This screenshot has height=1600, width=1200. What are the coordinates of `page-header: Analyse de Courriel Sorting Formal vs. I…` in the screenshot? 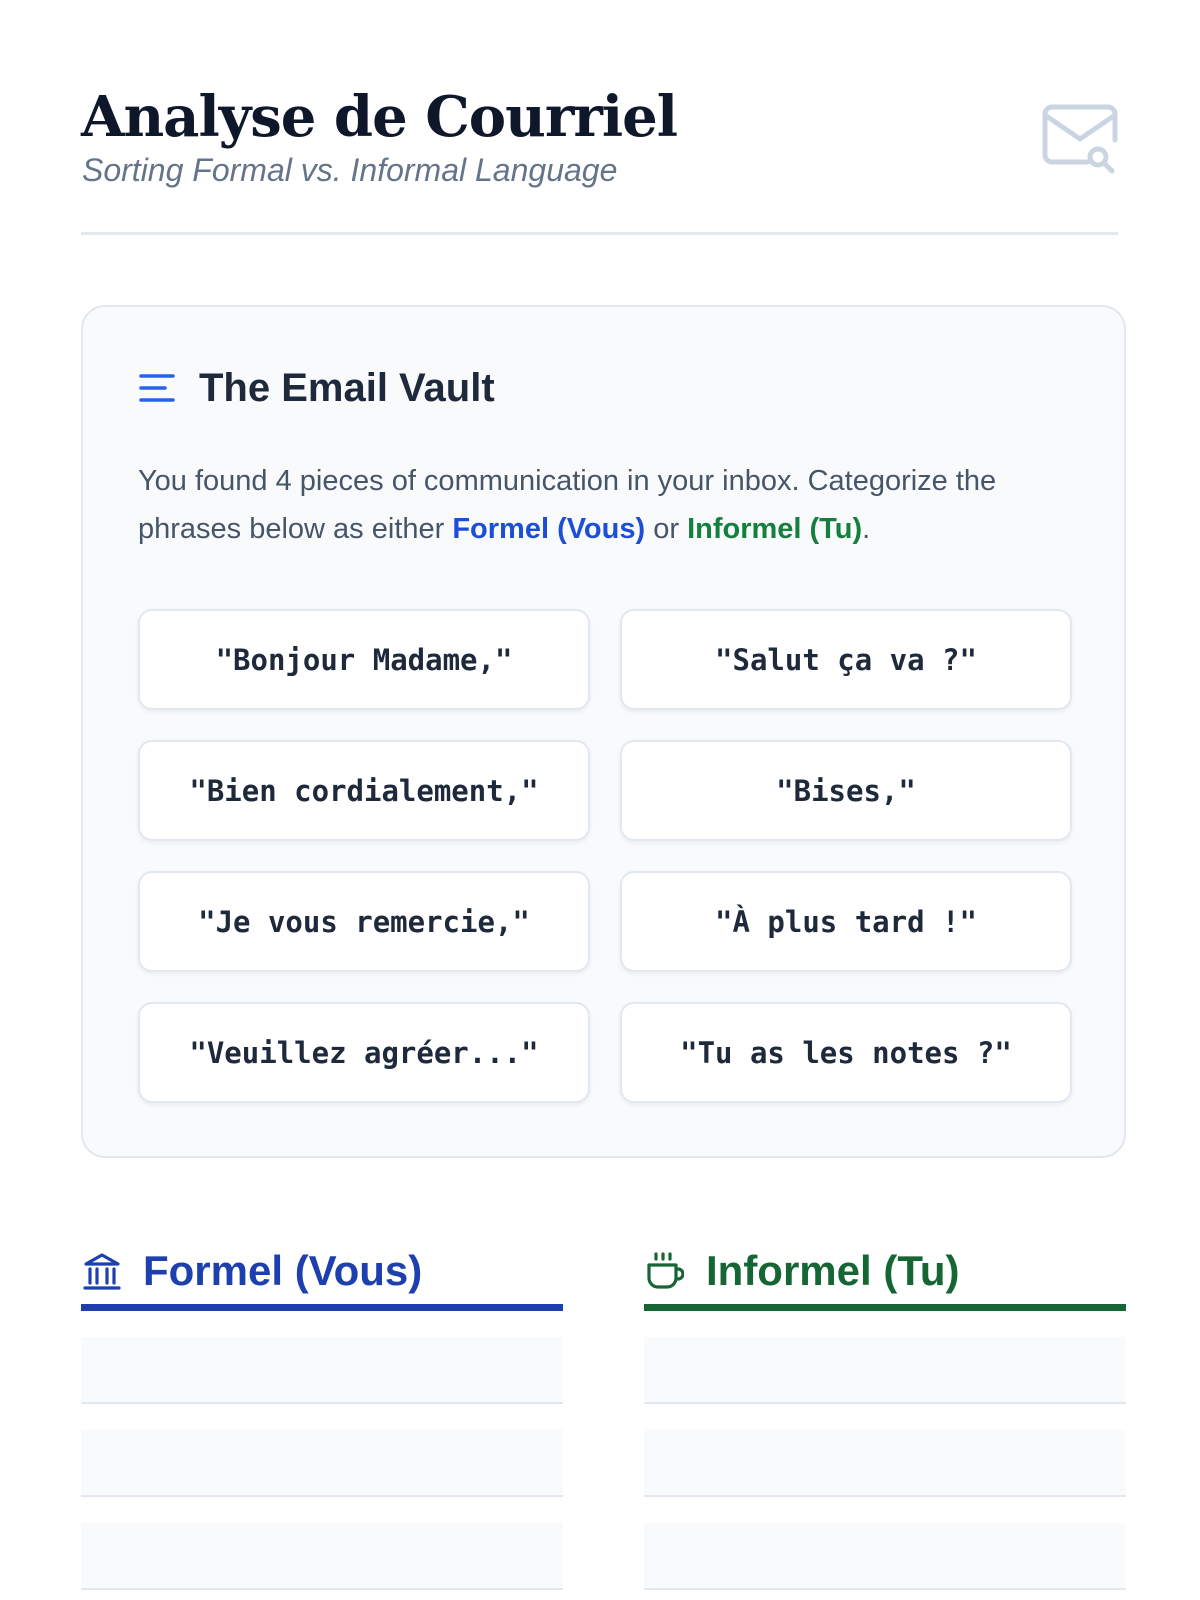 It's located at (599, 157).